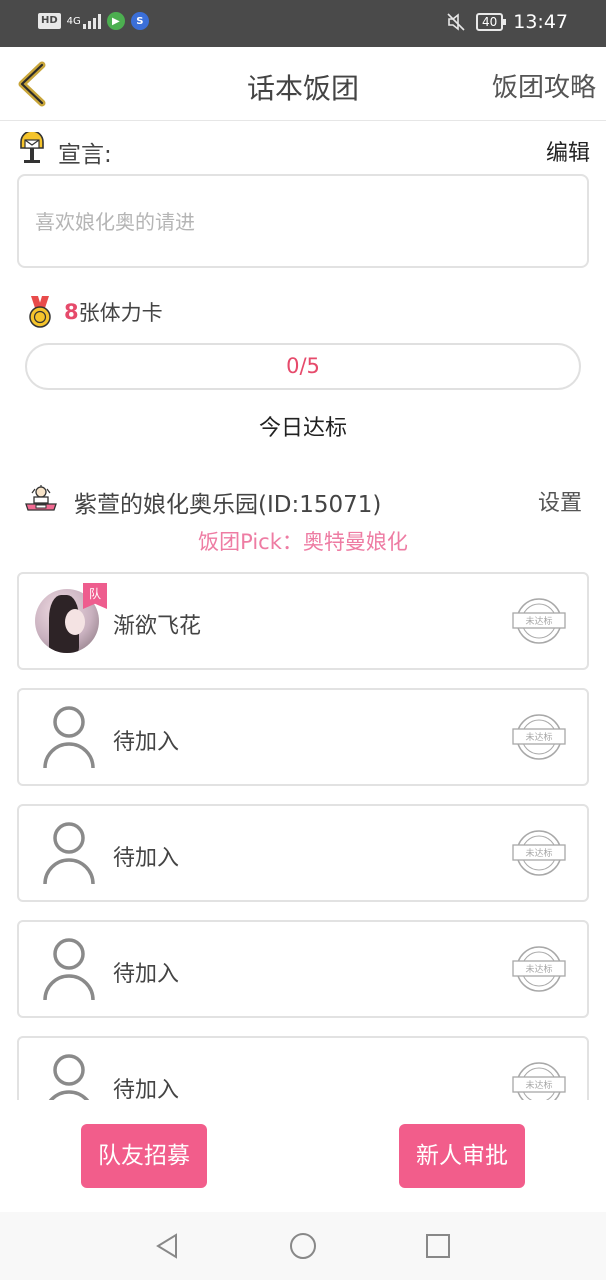  I want to click on declaration-text: 喜欢娘化奥的请进, so click(303, 221).